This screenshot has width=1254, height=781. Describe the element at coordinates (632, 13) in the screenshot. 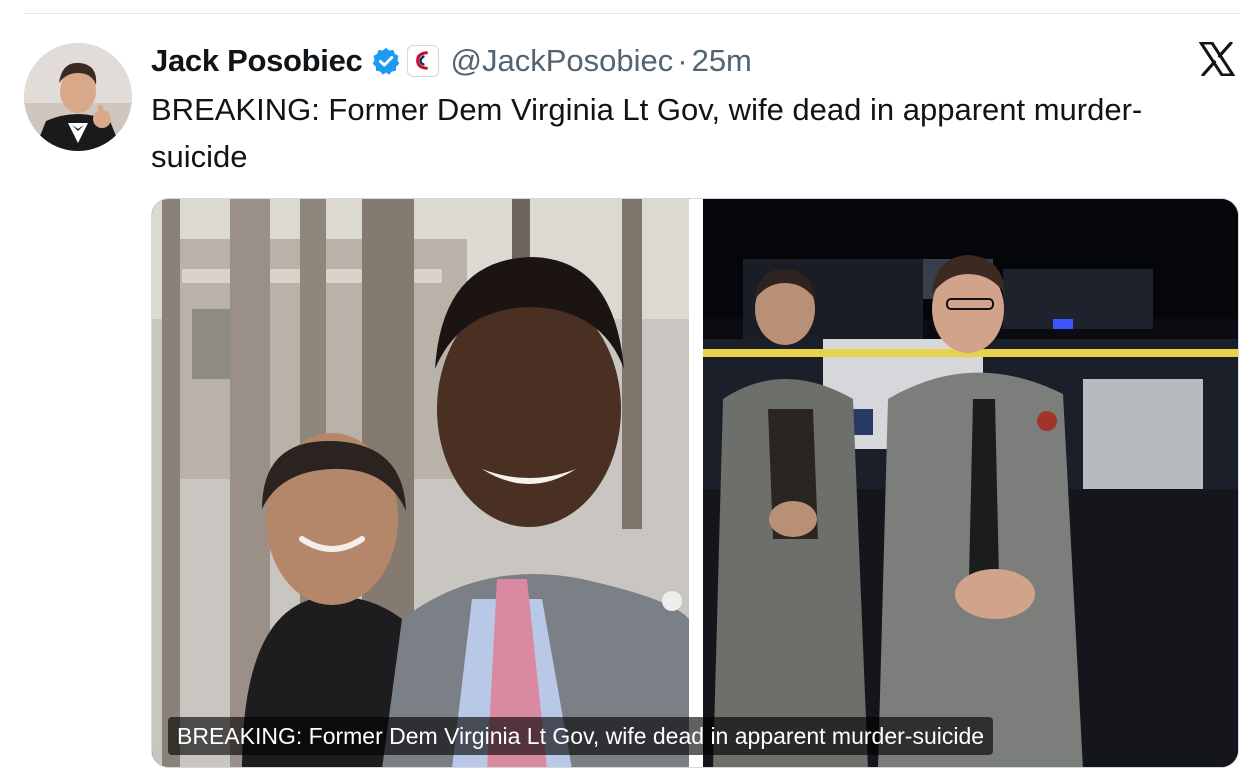

I see `top-divider` at that location.